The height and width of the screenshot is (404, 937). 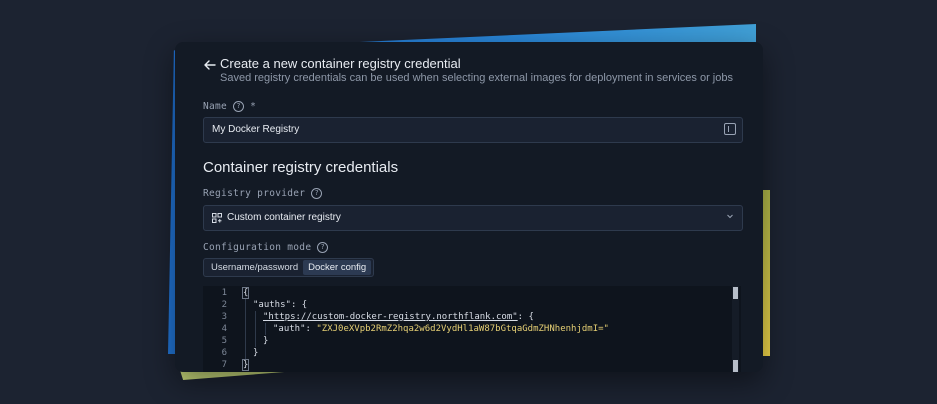 I want to click on code-line: "auths": {, so click(x=280, y=305).